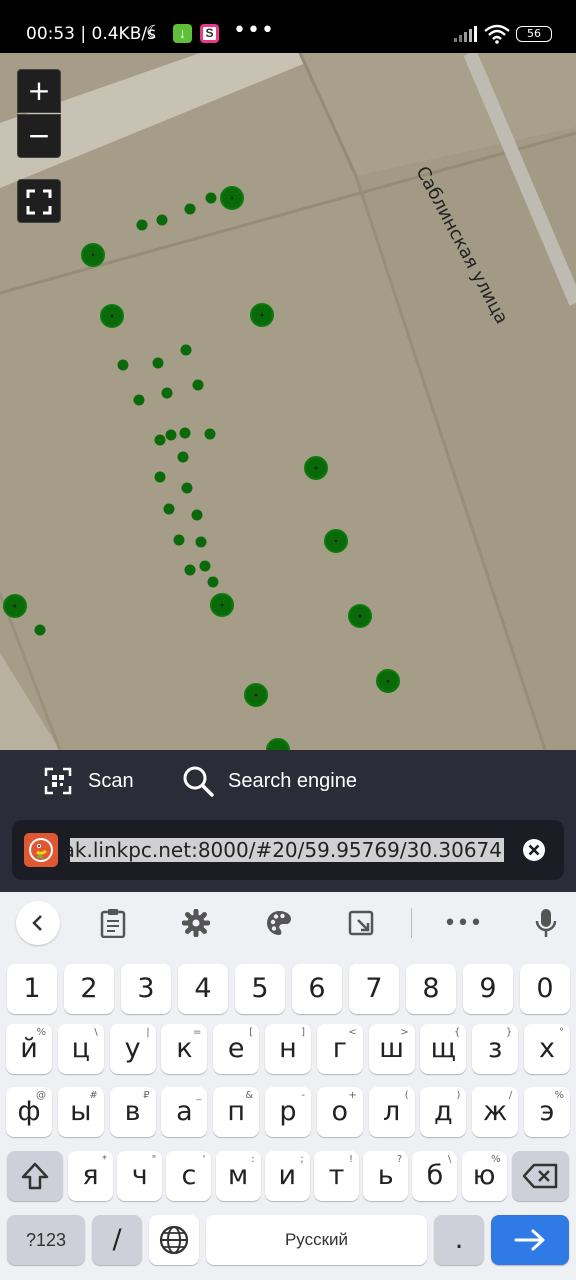  I want to click on shift-key, so click(35, 1176).